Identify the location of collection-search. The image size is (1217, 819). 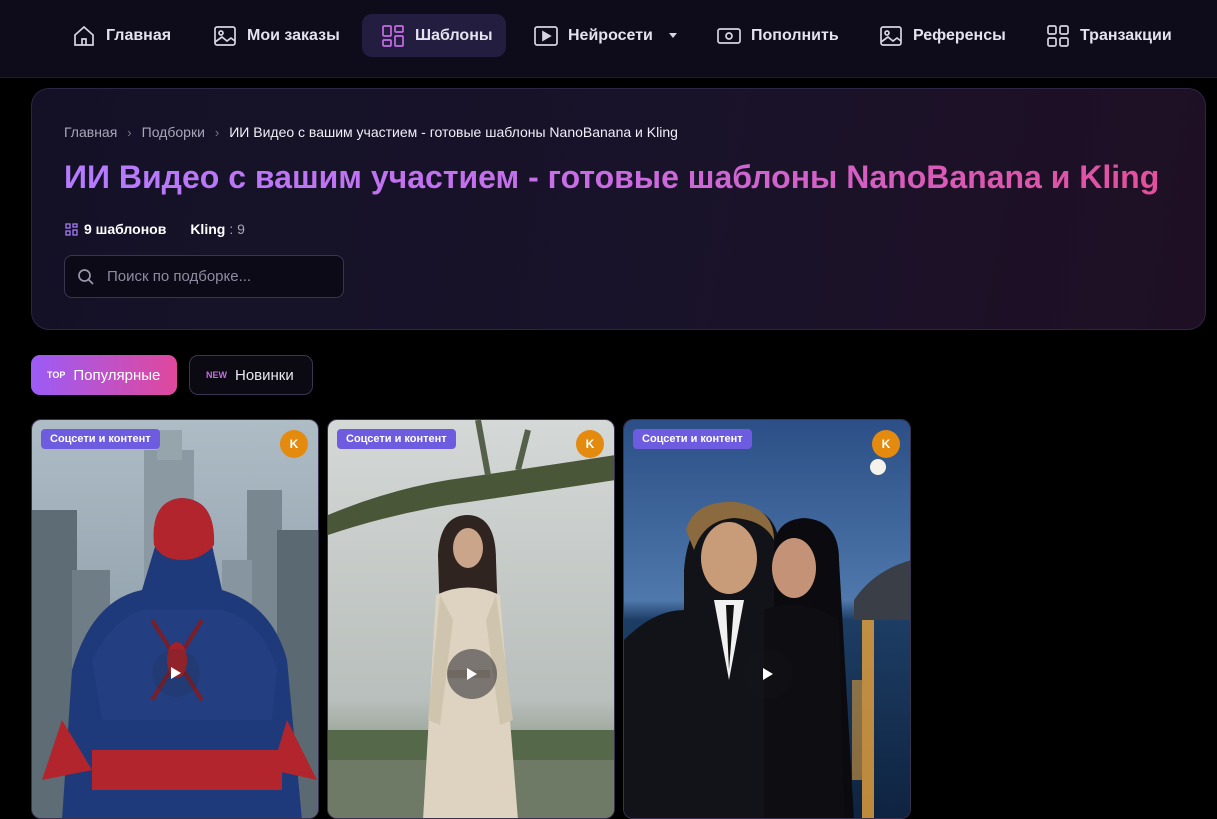
(204, 276).